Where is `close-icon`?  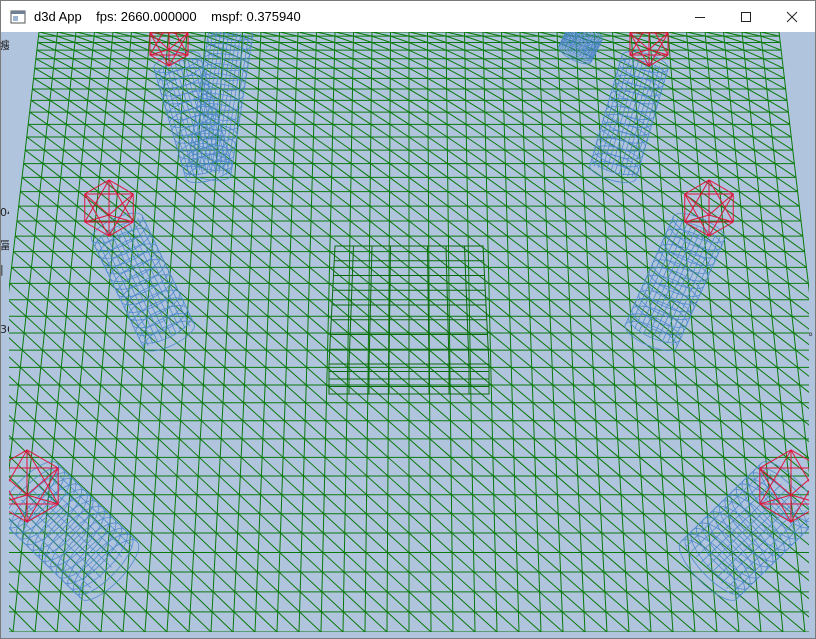
close-icon is located at coordinates (792, 16).